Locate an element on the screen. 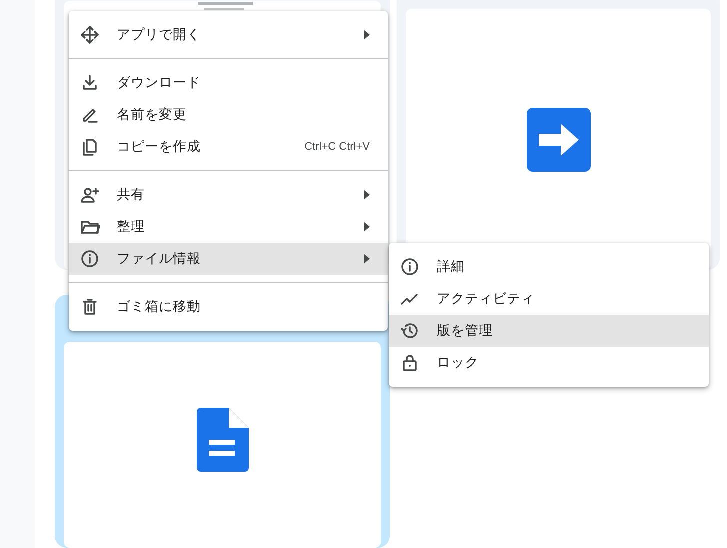  menu-item-label: 整理 is located at coordinates (131, 227).